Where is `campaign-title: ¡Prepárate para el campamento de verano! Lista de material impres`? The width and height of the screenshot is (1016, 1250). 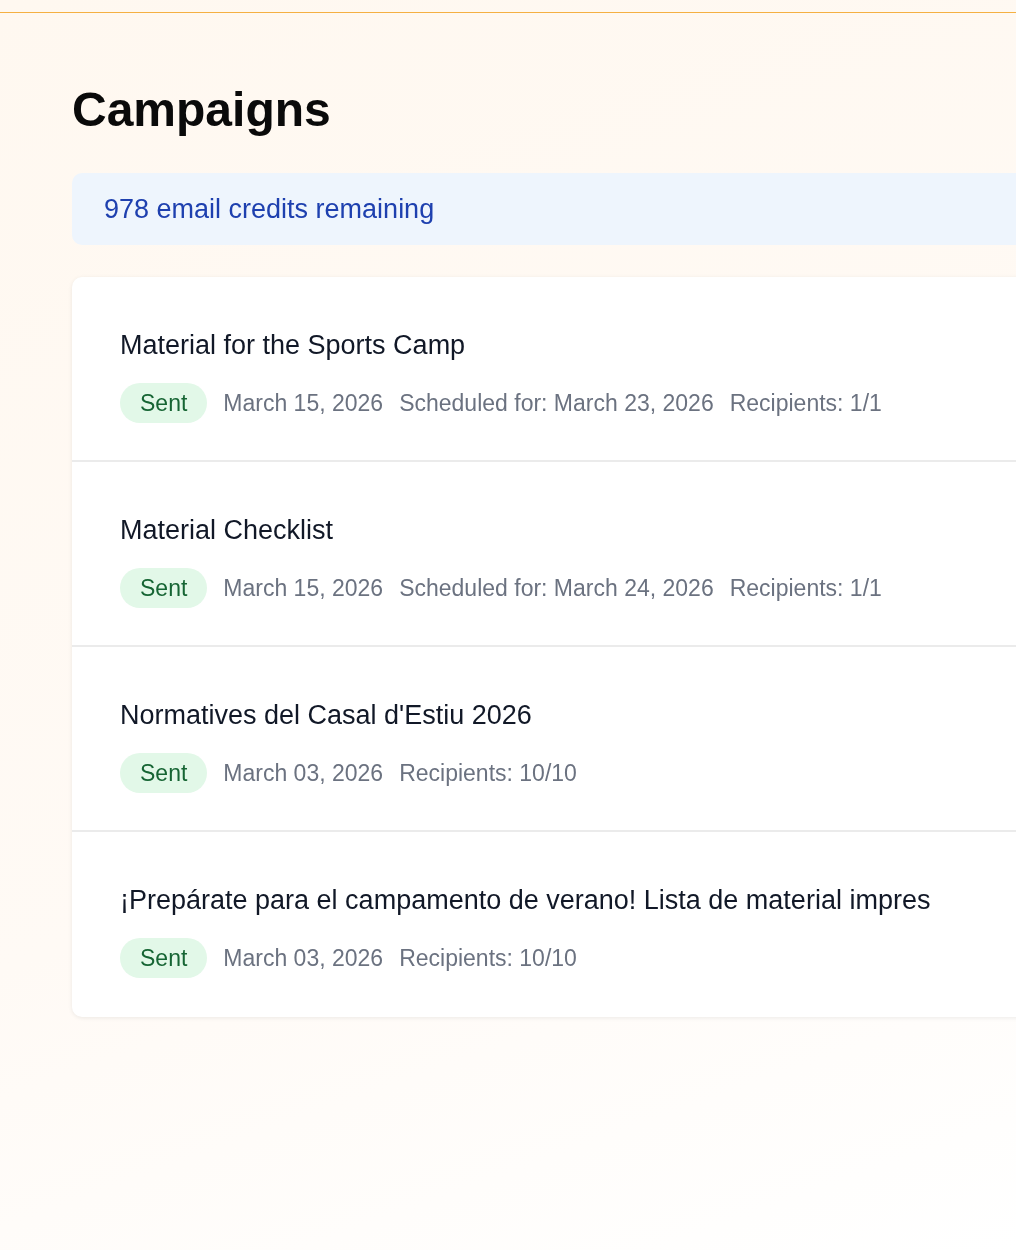
campaign-title: ¡Prepárate para el campamento de verano! Lista de material impres is located at coordinates (525, 900).